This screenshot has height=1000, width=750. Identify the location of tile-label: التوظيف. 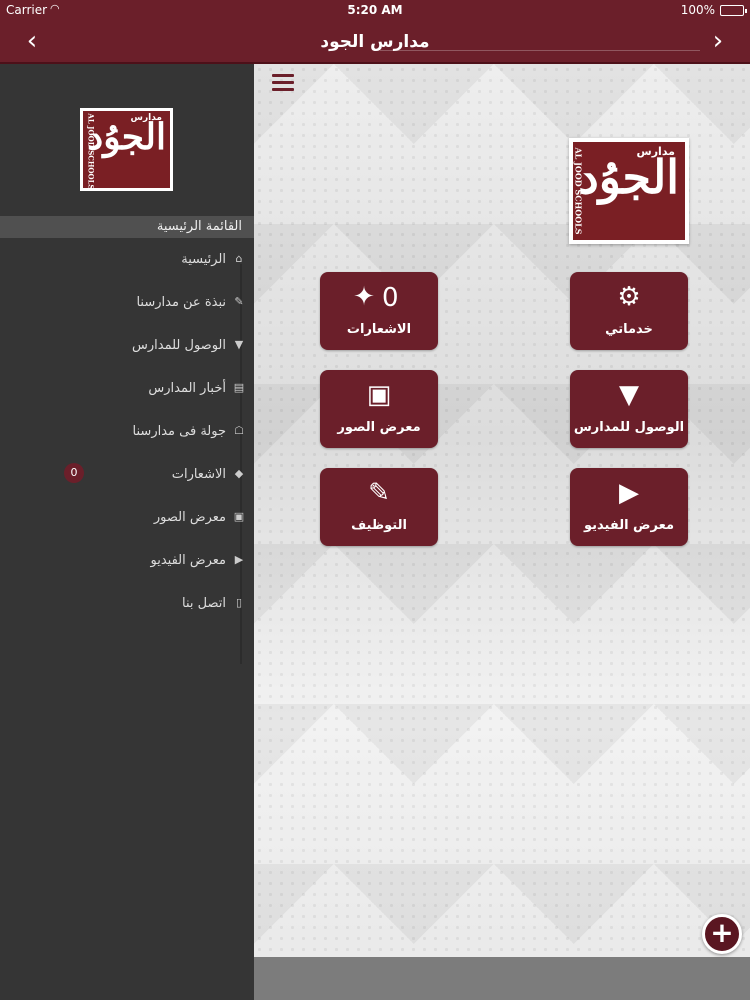
(379, 525).